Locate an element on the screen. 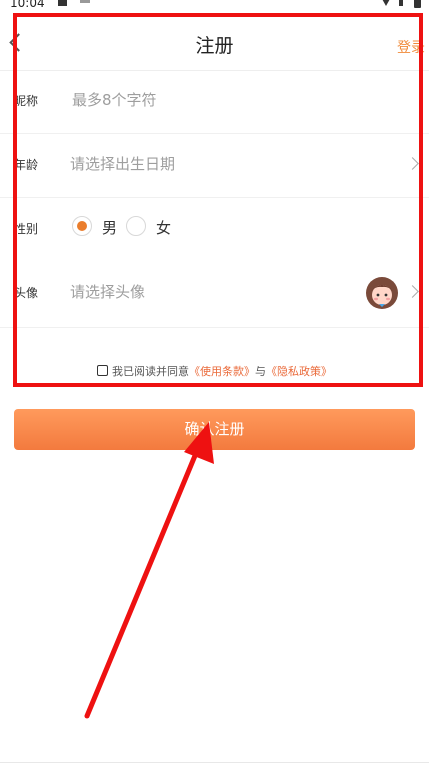 The image size is (429, 764). radio-male is located at coordinates (82, 226).